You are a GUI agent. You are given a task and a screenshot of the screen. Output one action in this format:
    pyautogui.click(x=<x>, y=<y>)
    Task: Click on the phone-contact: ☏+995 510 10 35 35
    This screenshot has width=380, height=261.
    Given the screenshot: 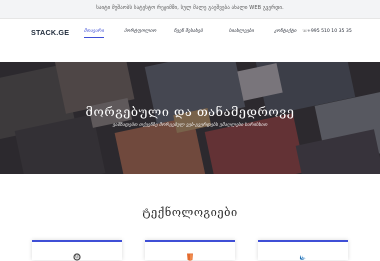 What is the action you would take?
    pyautogui.click(x=327, y=31)
    